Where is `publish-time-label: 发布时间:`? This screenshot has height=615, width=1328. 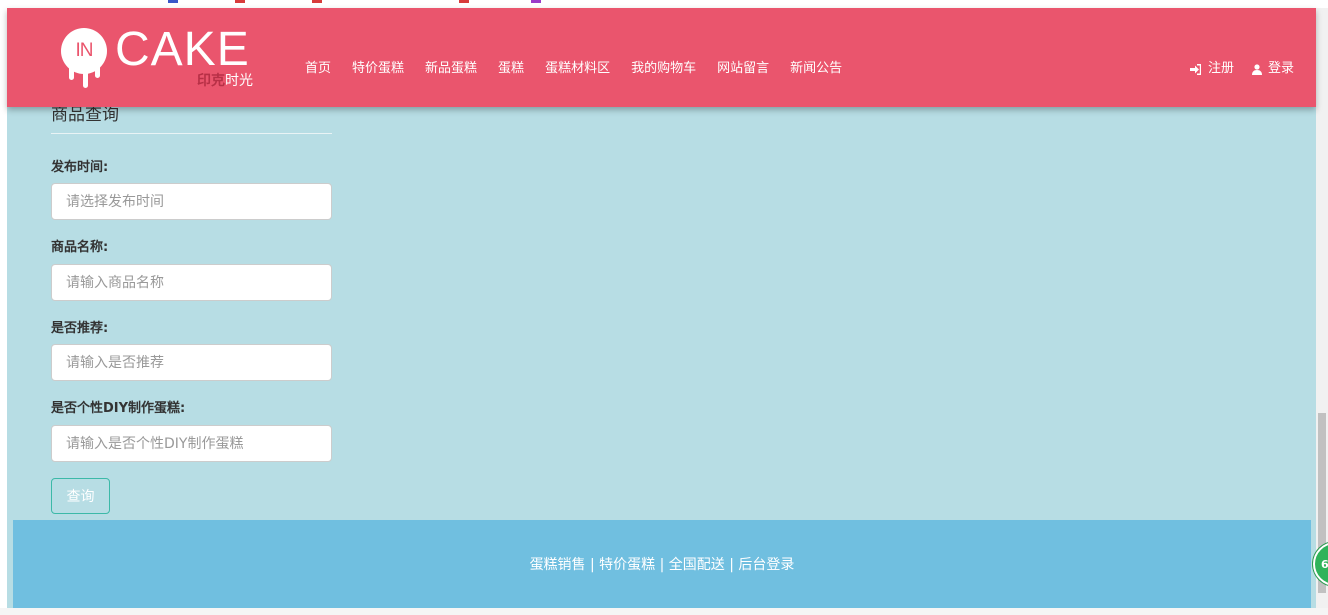
publish-time-label: 发布时间: is located at coordinates (80, 167).